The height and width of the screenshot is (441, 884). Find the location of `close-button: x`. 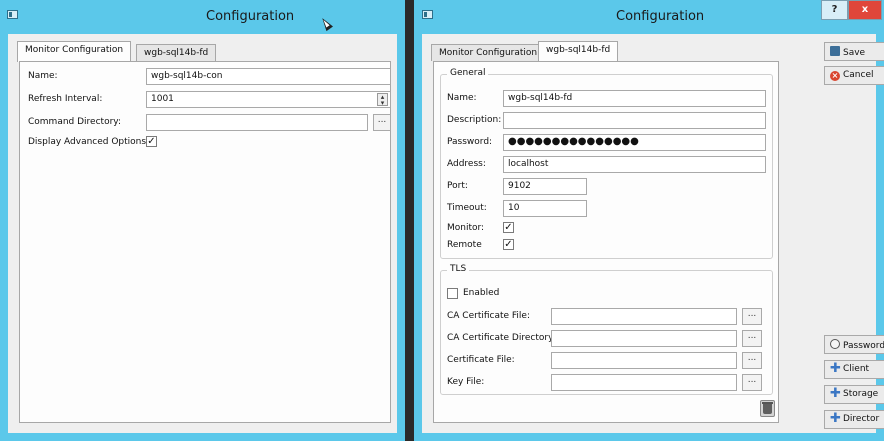

close-button: x is located at coordinates (865, 10).